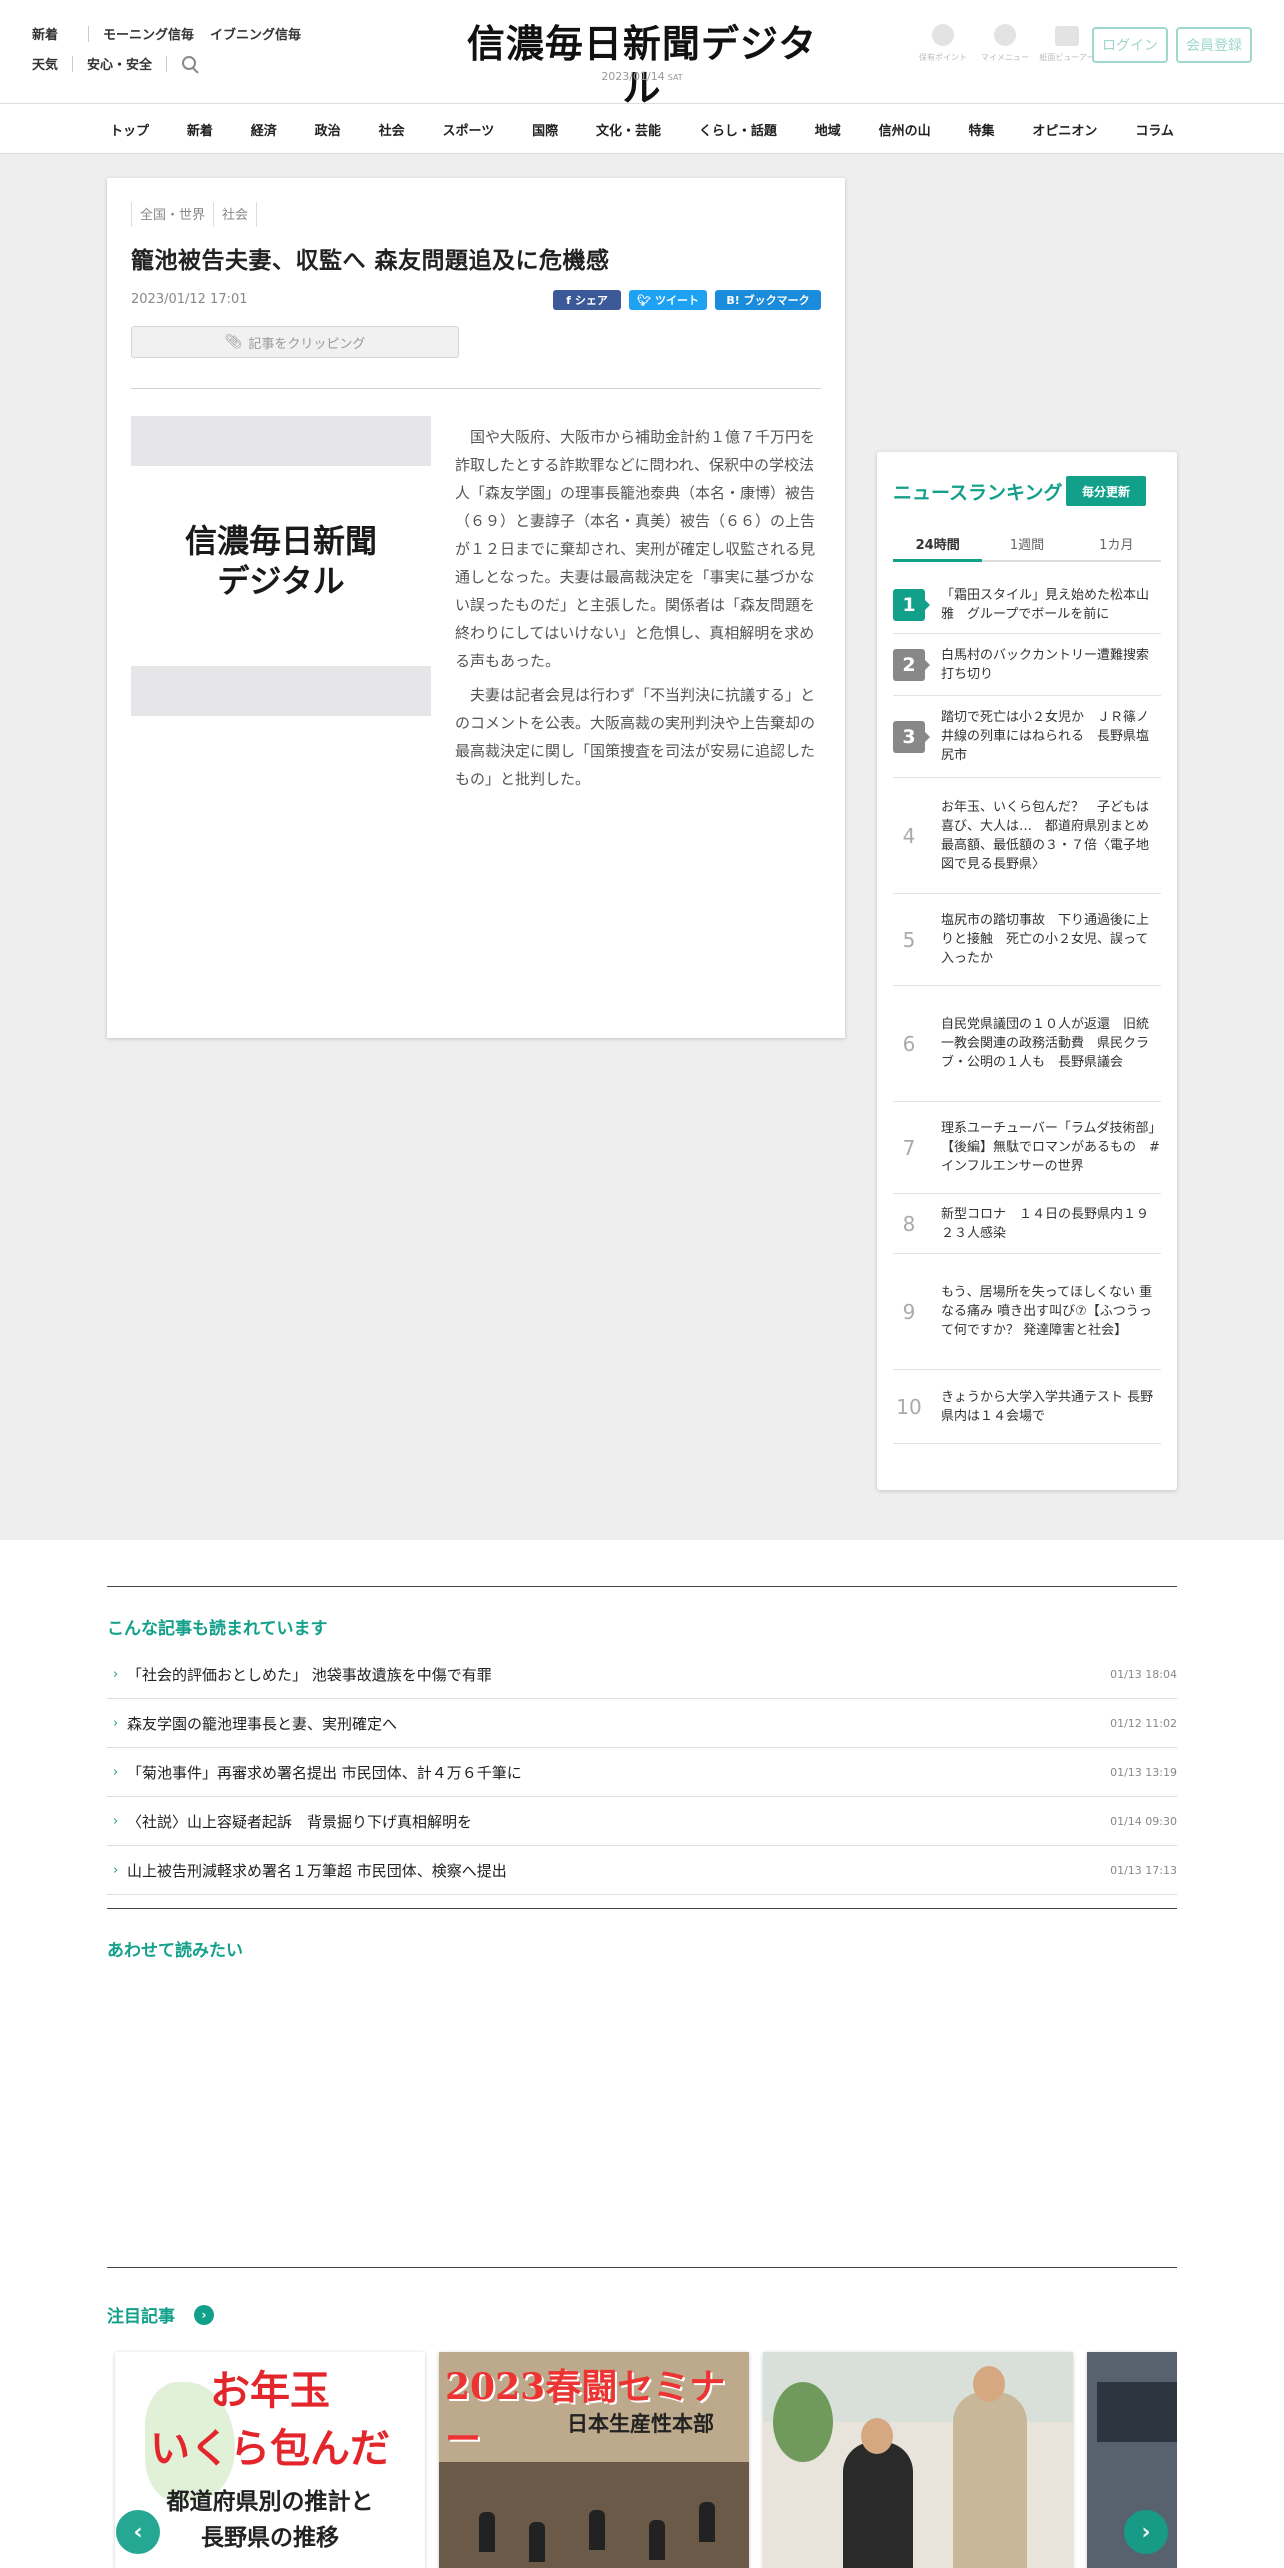 This screenshot has height=2568, width=1284. Describe the element at coordinates (676, 300) in the screenshot. I see `twitter-share-label: ツイート` at that location.